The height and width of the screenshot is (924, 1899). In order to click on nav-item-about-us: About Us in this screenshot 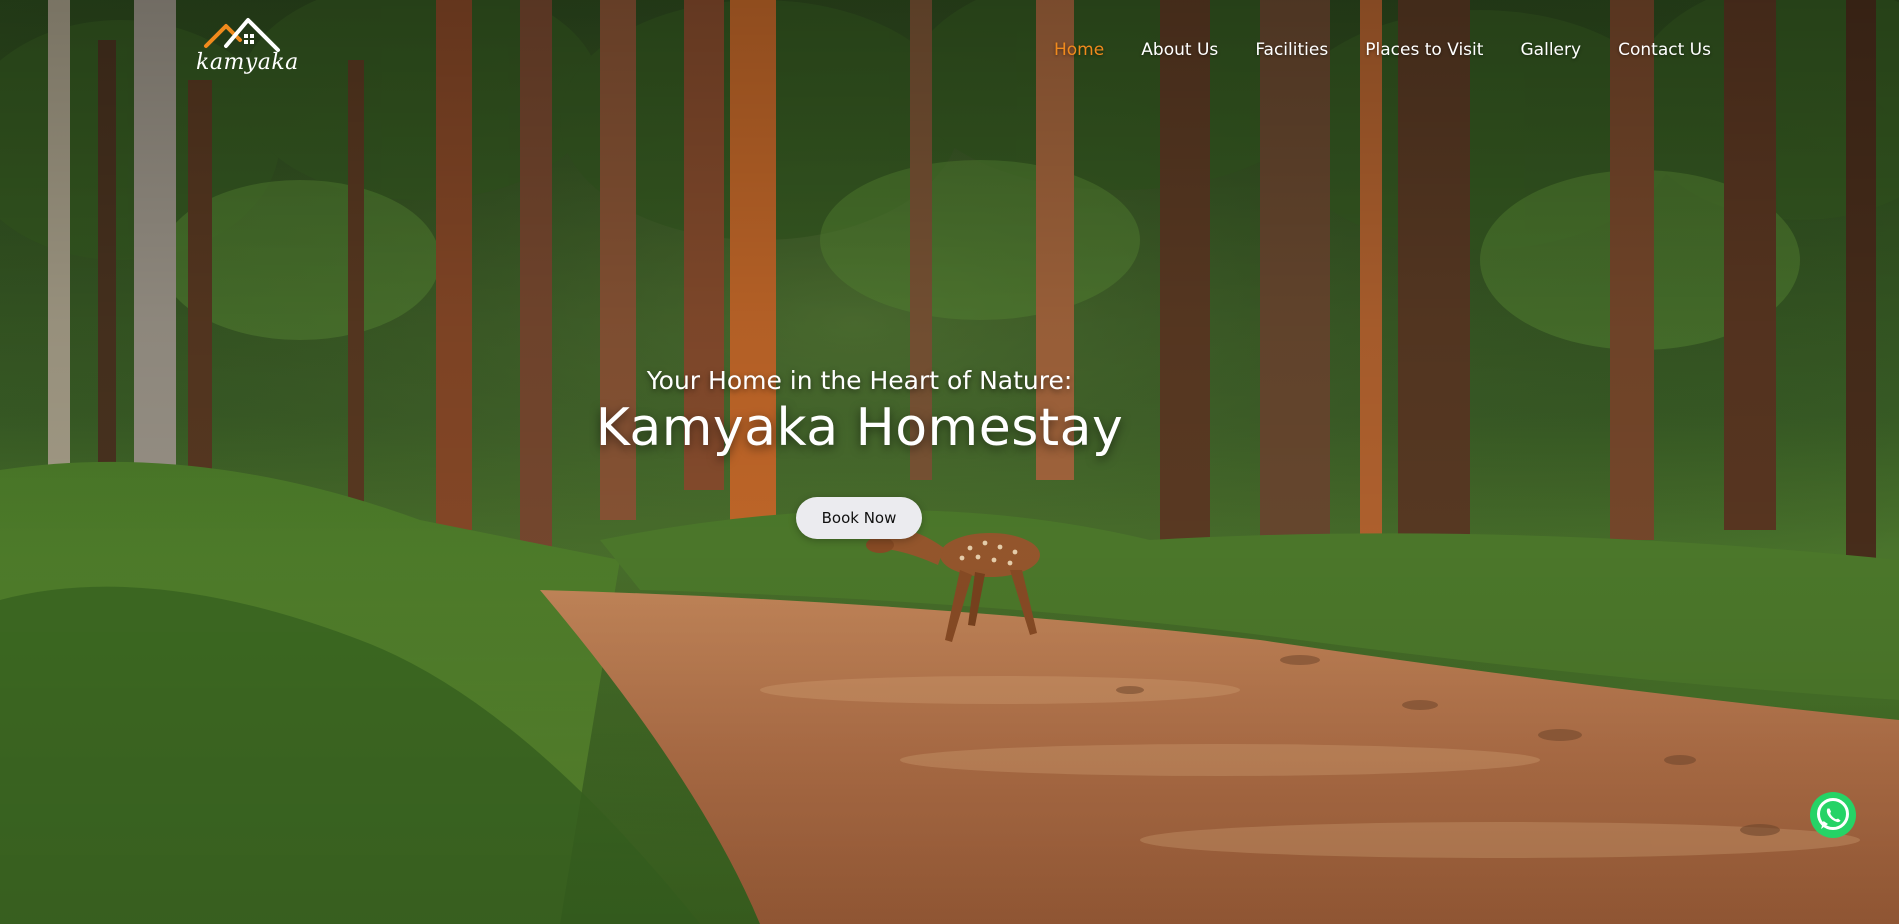, I will do `click(1179, 50)`.